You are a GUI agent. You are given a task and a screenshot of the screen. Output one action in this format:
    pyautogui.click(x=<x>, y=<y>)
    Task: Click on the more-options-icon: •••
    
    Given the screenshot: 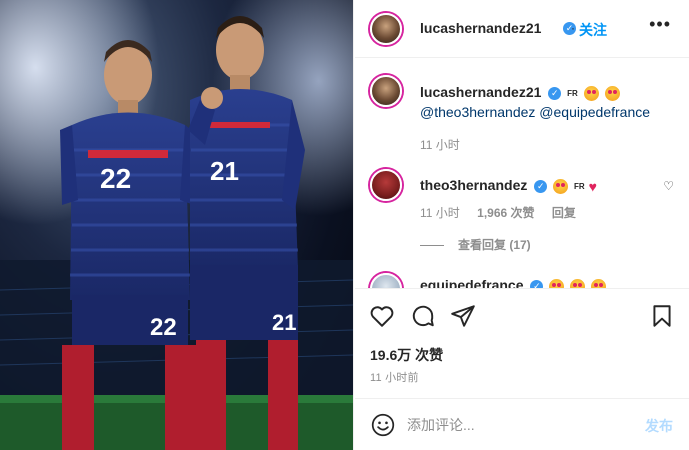 What is the action you would take?
    pyautogui.click(x=660, y=24)
    